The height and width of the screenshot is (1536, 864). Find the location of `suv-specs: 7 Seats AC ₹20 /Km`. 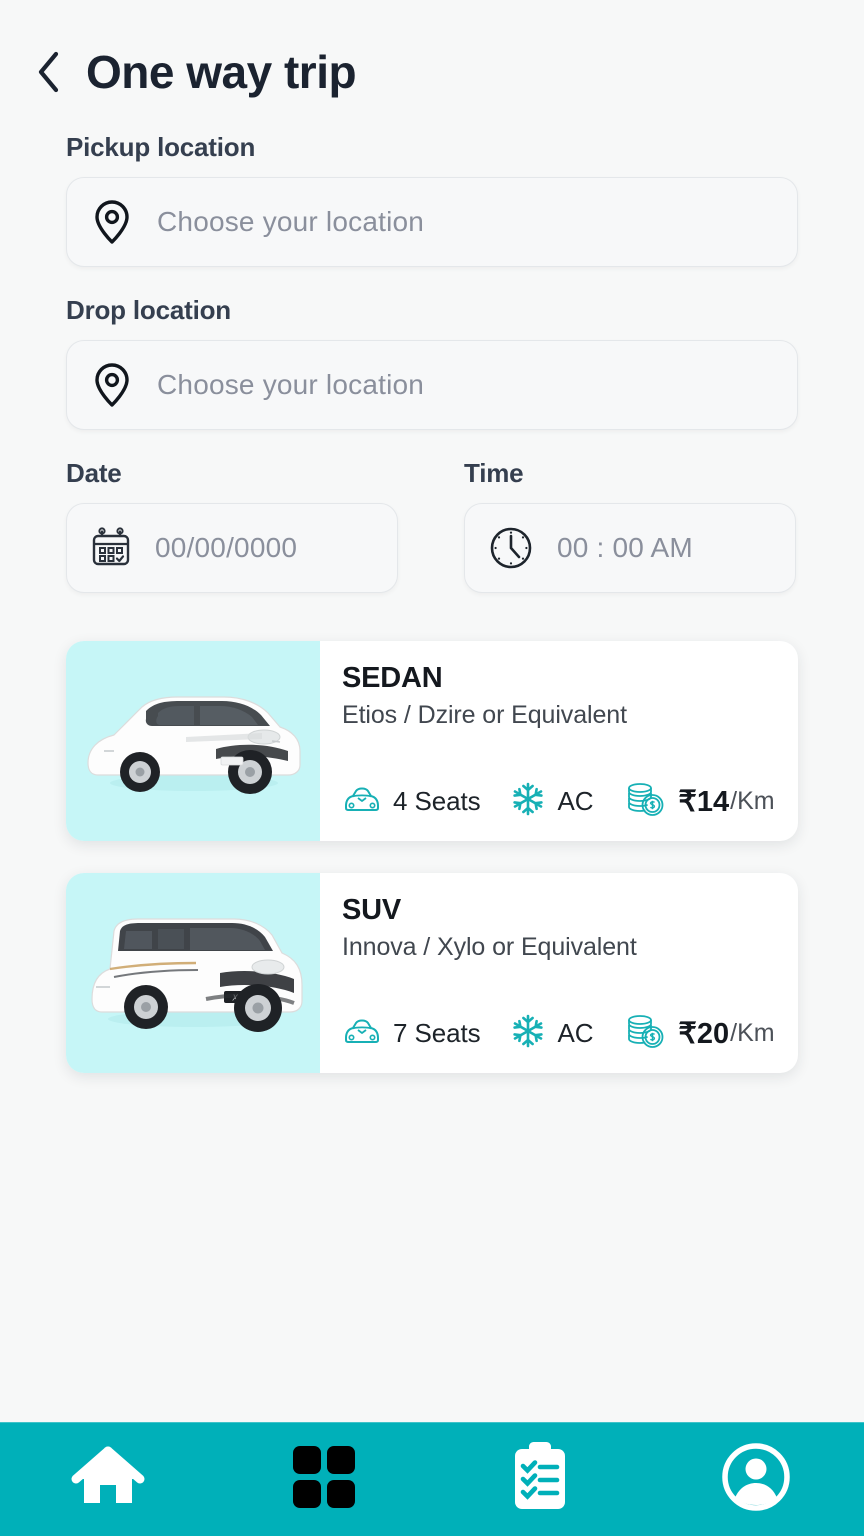

suv-specs: 7 Seats AC ₹20 /Km is located at coordinates (570, 1033).